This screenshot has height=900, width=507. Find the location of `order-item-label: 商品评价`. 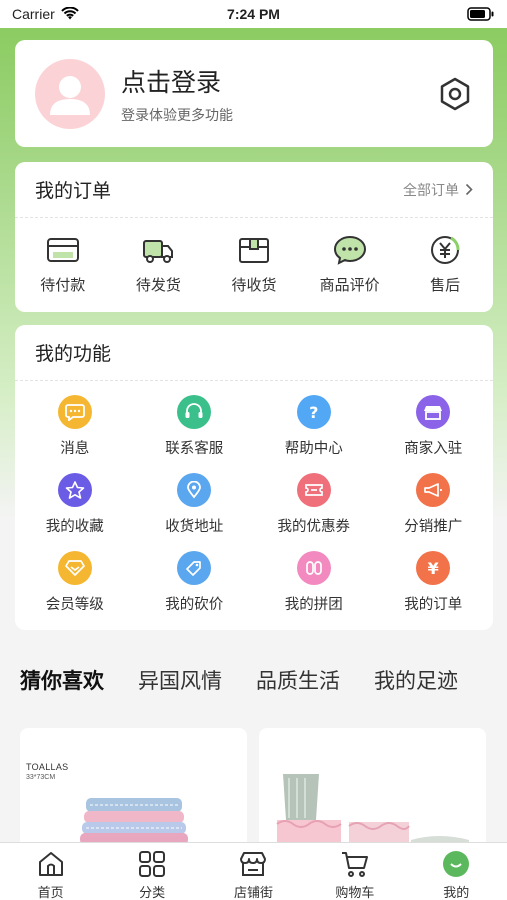

order-item-label: 商品评价 is located at coordinates (349, 285).